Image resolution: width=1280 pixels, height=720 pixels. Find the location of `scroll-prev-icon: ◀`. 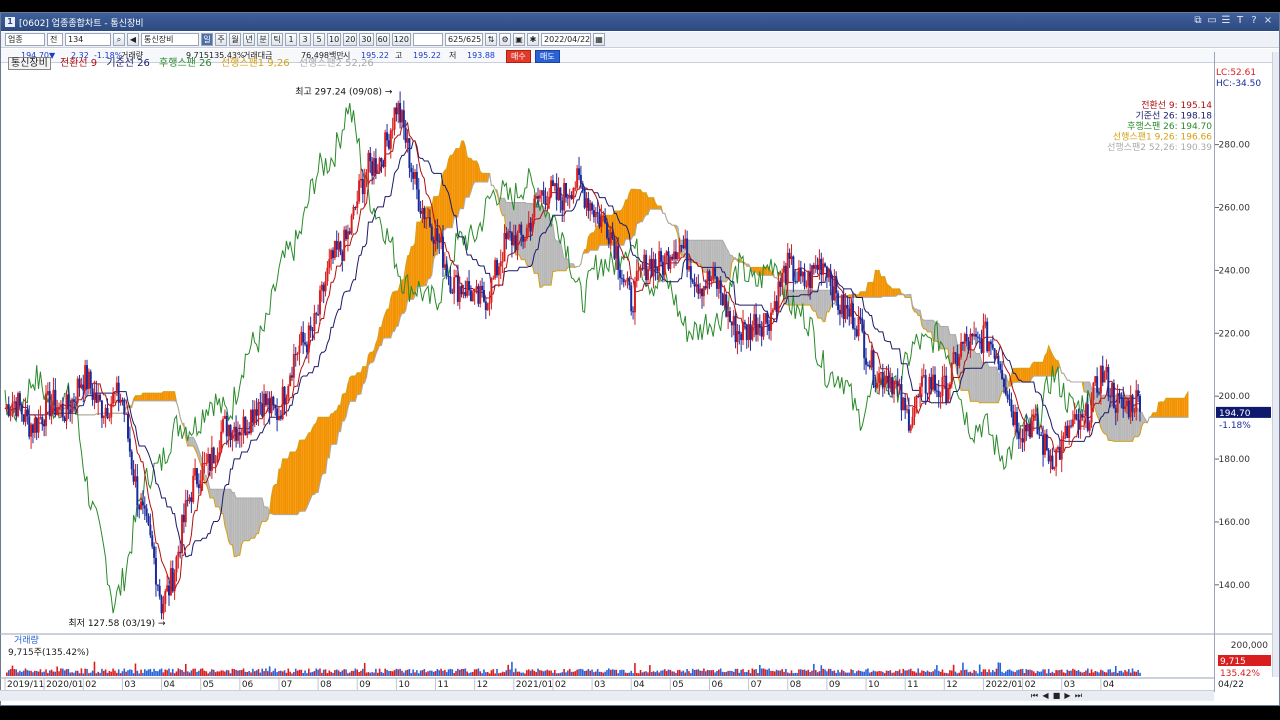

scroll-prev-icon: ◀ is located at coordinates (1045, 695).